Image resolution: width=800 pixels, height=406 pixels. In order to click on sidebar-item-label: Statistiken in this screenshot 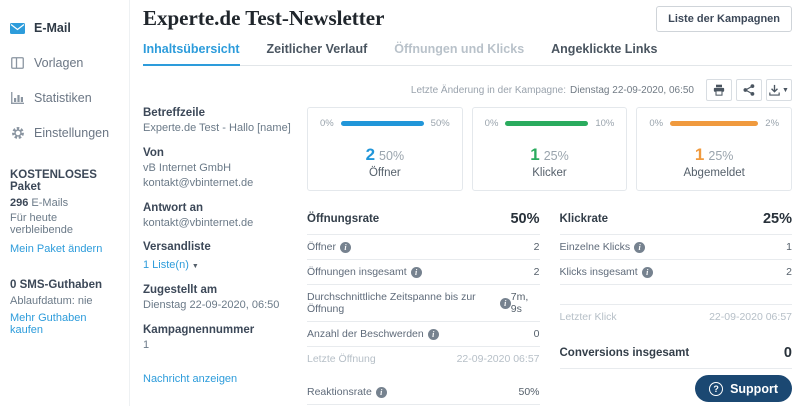, I will do `click(63, 98)`.